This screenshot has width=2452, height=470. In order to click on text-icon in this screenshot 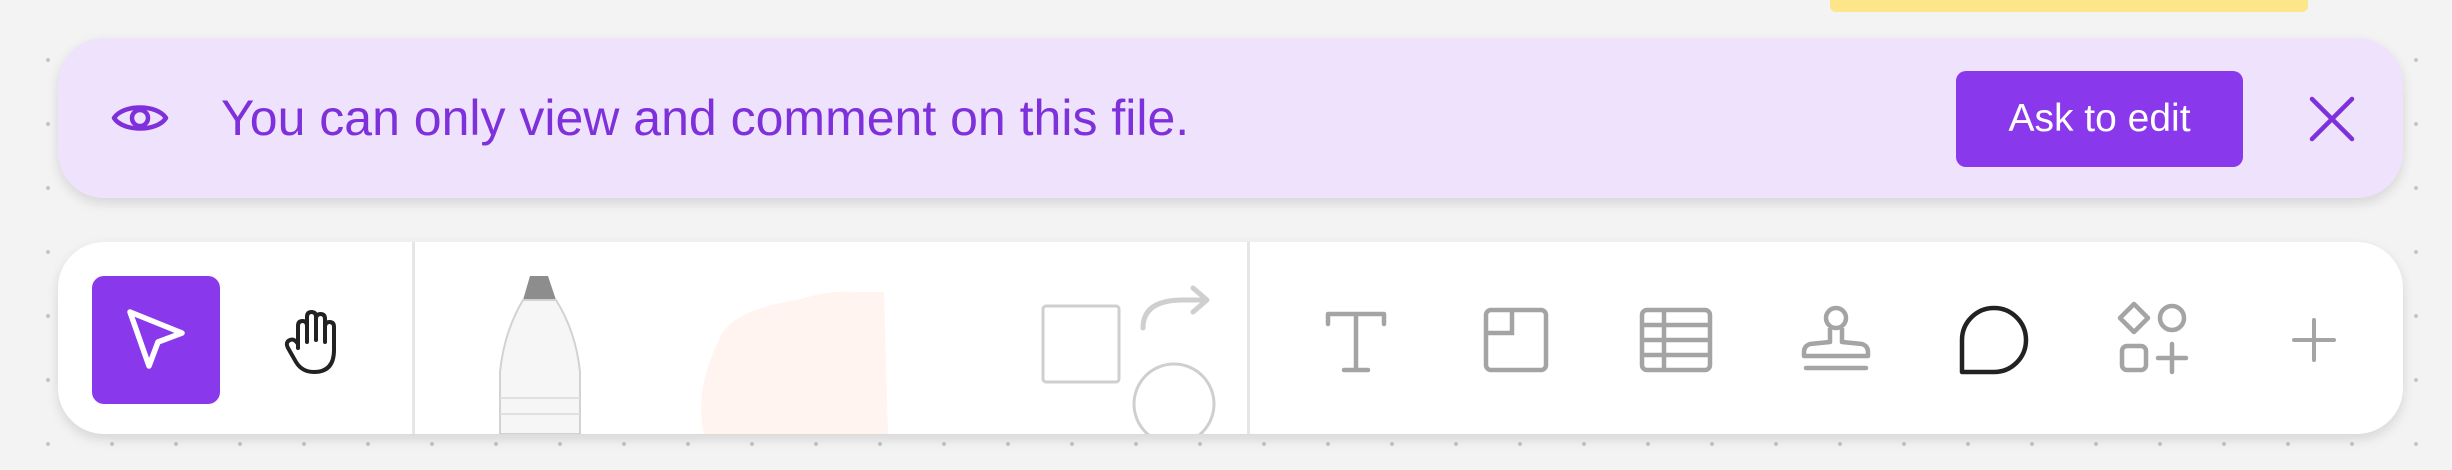, I will do `click(1356, 340)`.